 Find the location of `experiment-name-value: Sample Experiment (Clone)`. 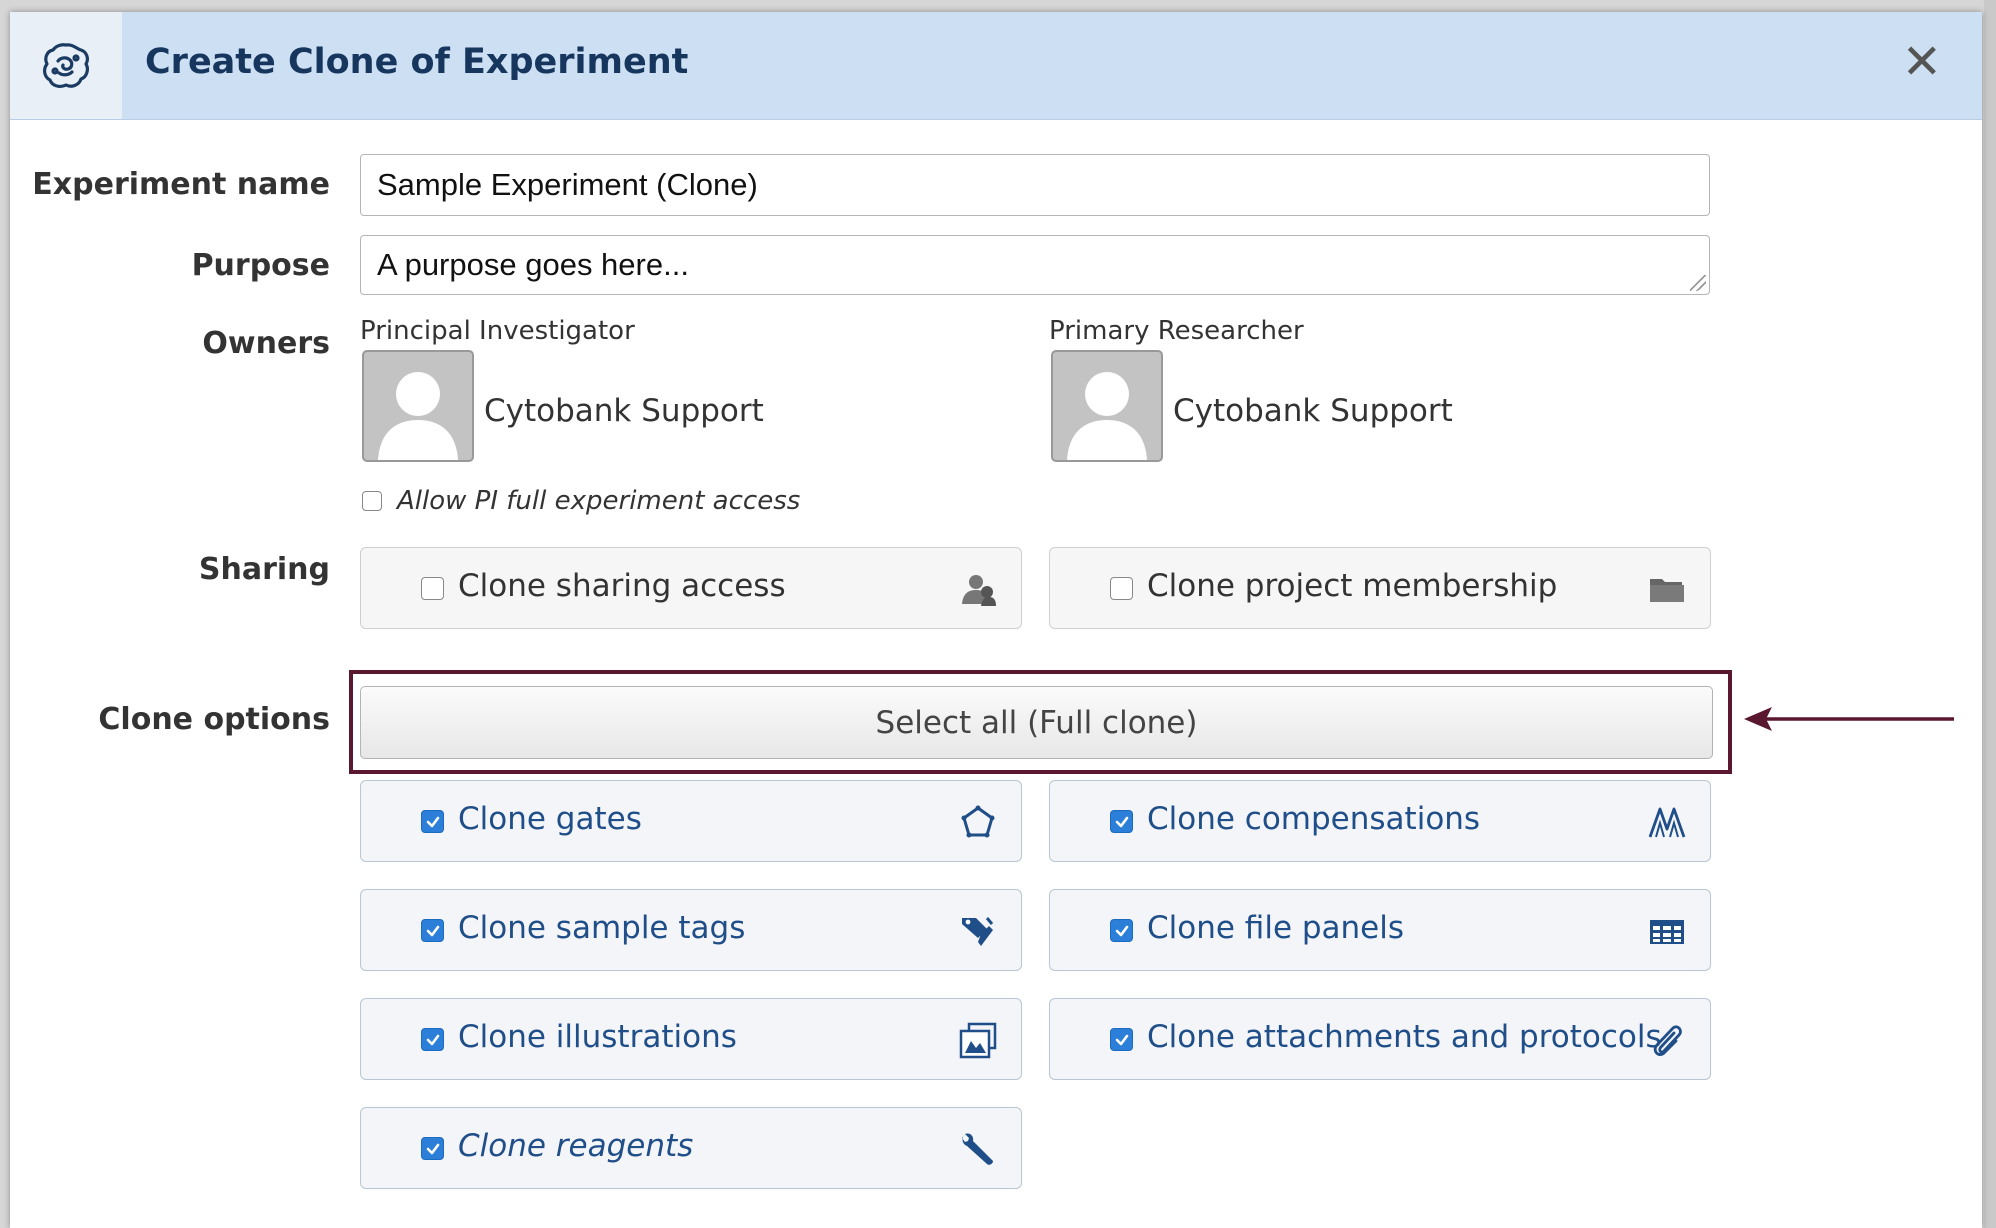

experiment-name-value: Sample Experiment (Clone) is located at coordinates (567, 184).